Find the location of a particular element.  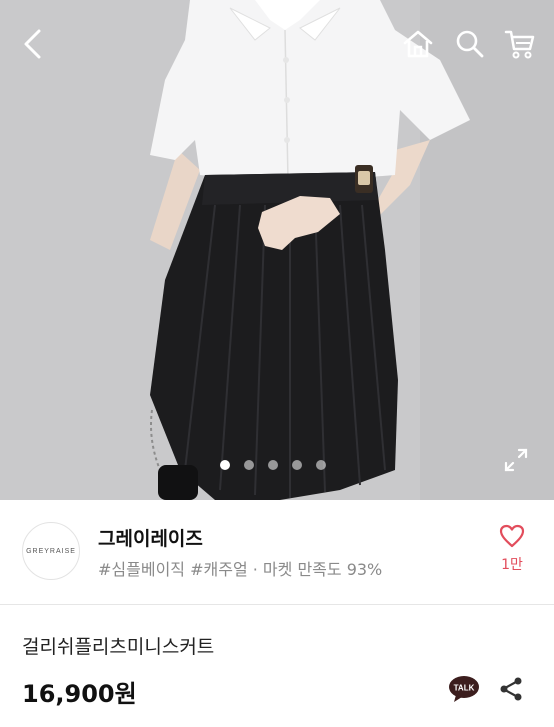

expand-button is located at coordinates (516, 460).